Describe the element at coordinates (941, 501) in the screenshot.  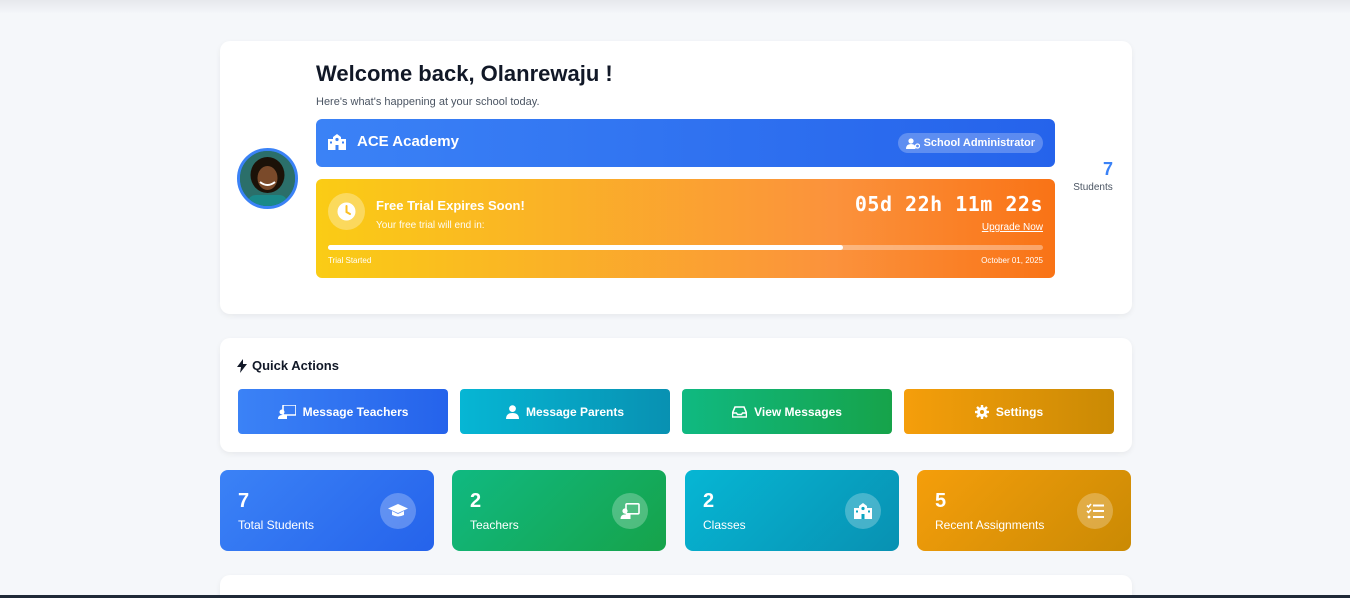
I see `recent-assignments-count: 5` at that location.